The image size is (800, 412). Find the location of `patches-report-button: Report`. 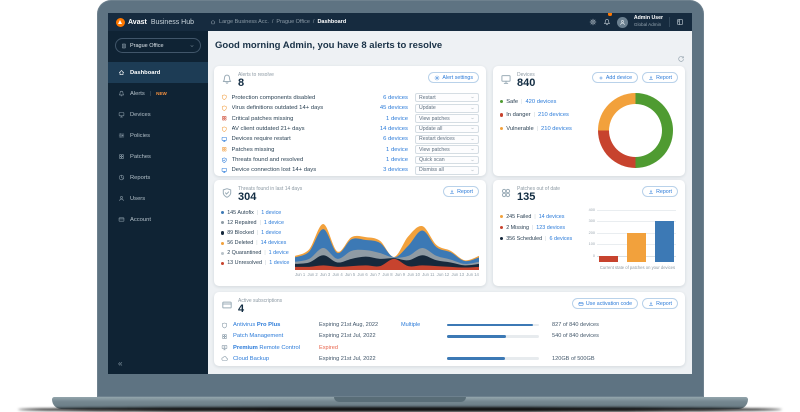

patches-report-button: Report is located at coordinates (660, 191).